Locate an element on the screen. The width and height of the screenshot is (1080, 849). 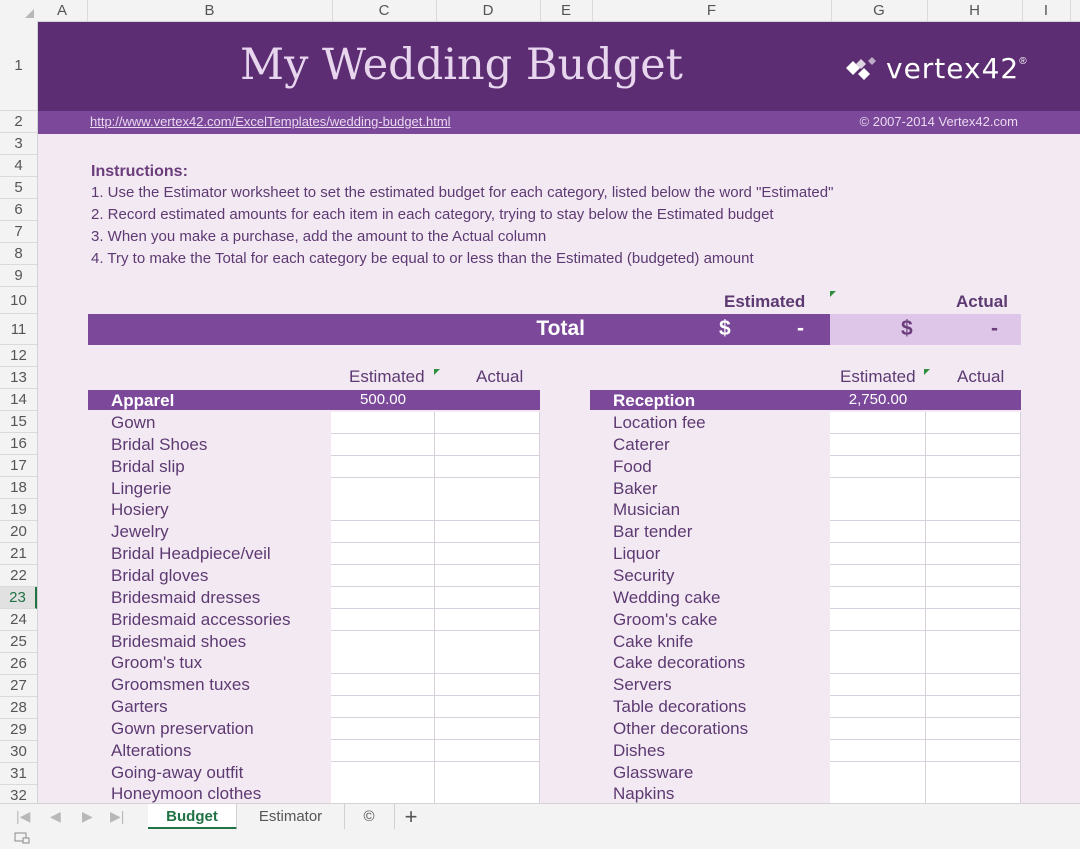
column-header-e: E is located at coordinates (566, 10).